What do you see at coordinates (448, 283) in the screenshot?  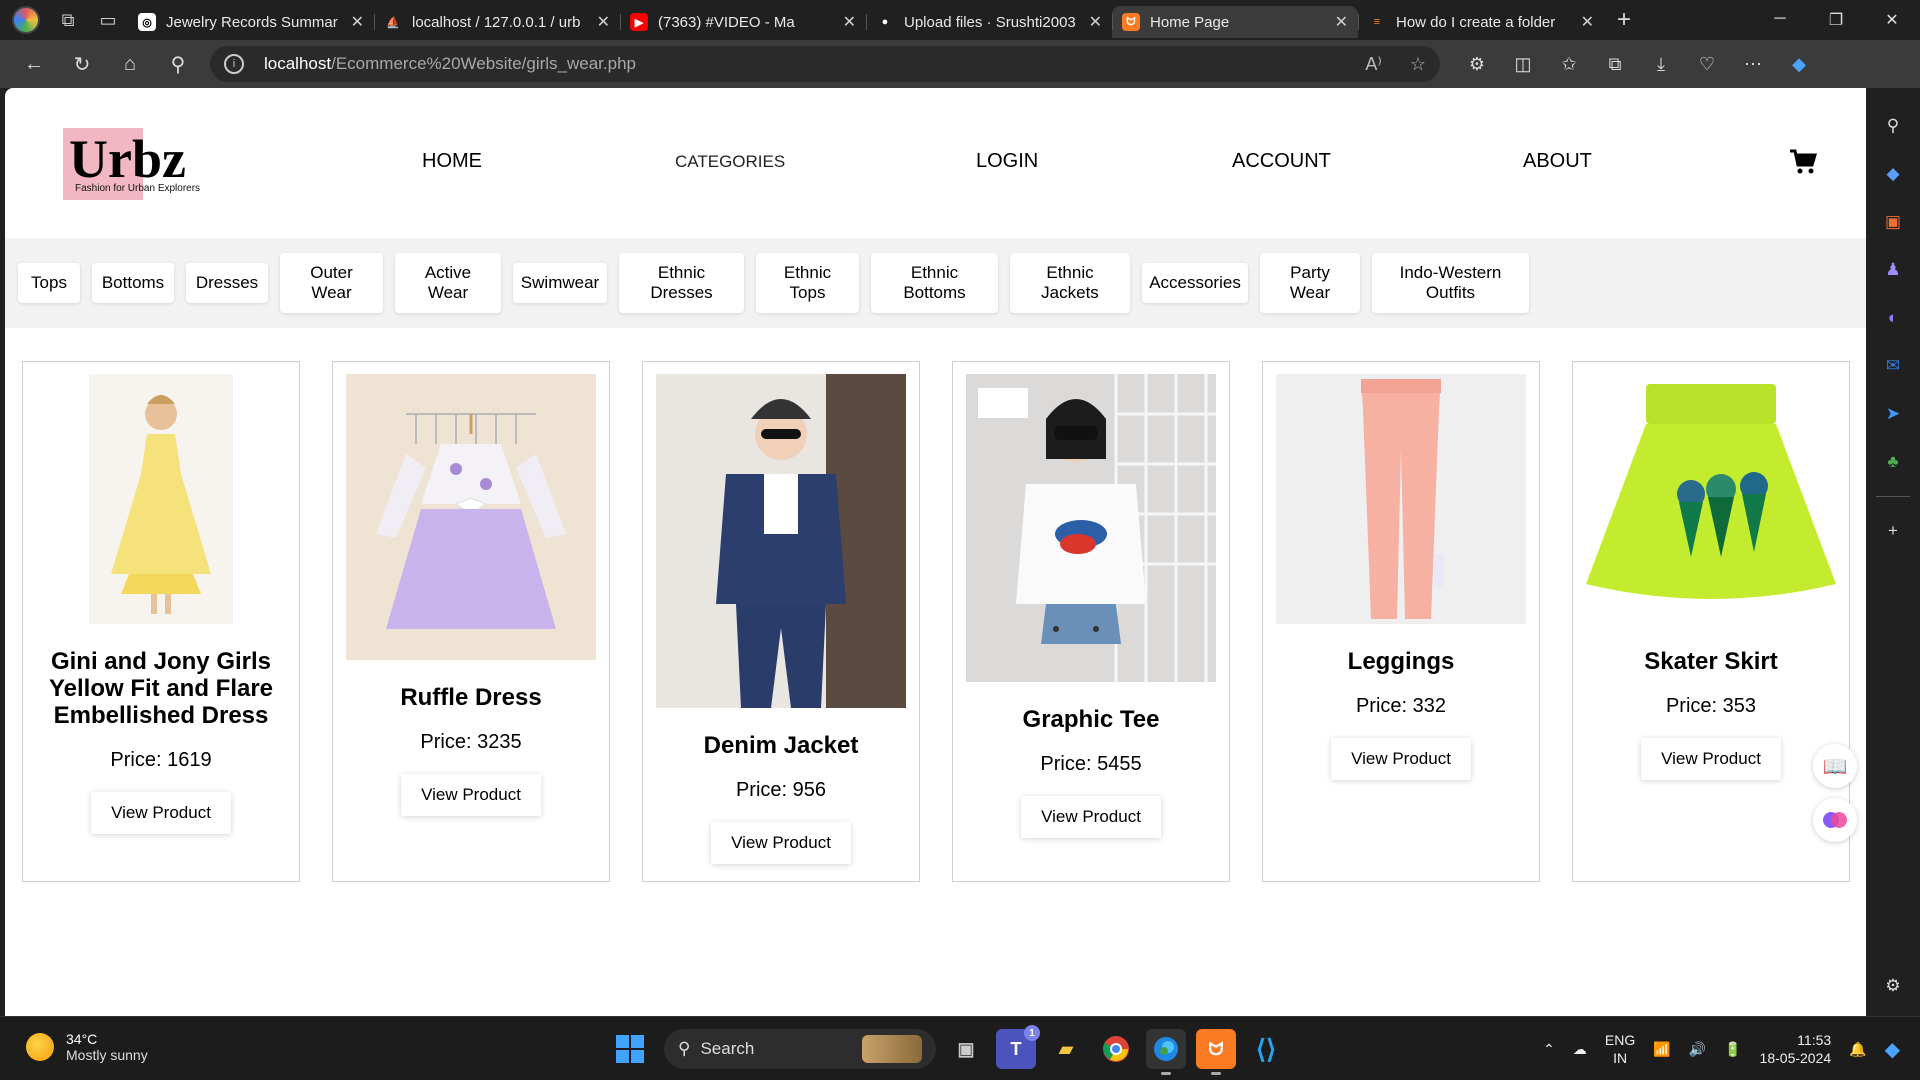 I see `category-chip: Active Wear` at bounding box center [448, 283].